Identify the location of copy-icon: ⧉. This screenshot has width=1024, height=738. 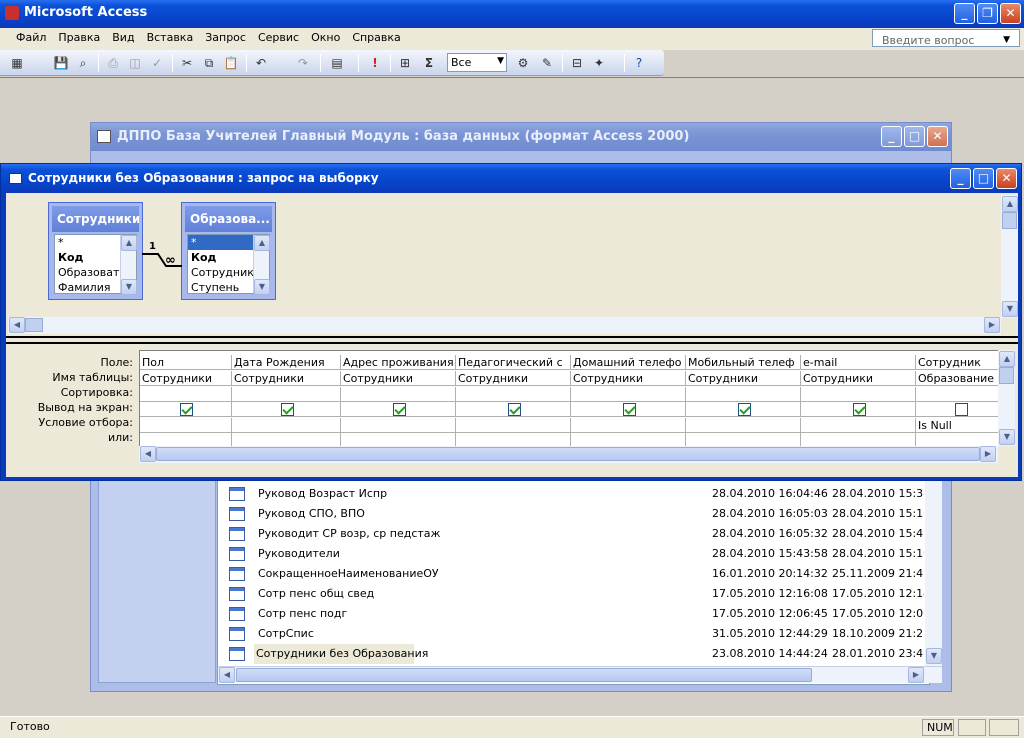
(209, 63).